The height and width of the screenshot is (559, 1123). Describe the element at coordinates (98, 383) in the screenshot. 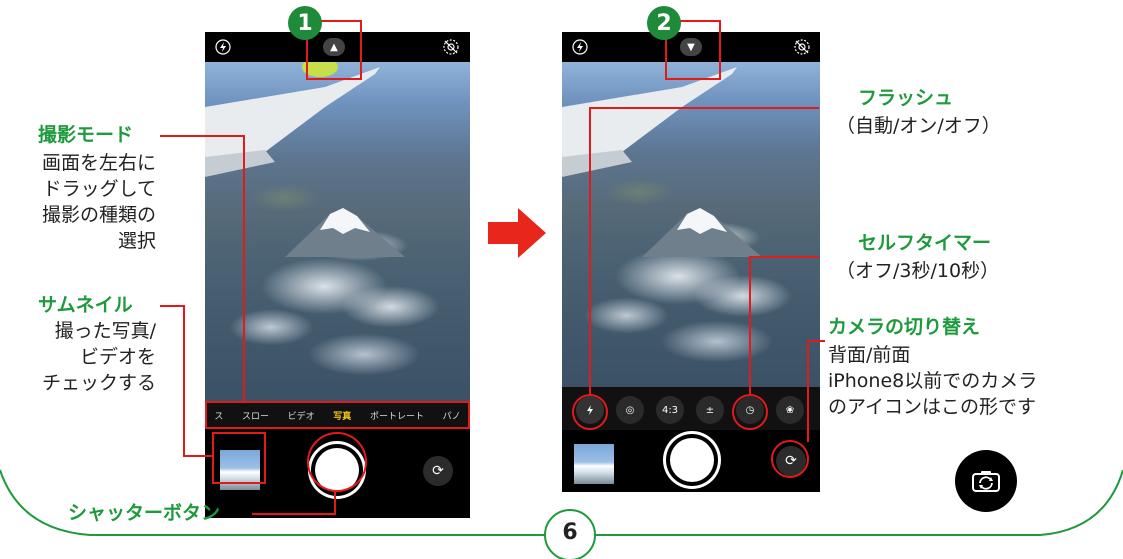

I see `desc-line: チェックする` at that location.